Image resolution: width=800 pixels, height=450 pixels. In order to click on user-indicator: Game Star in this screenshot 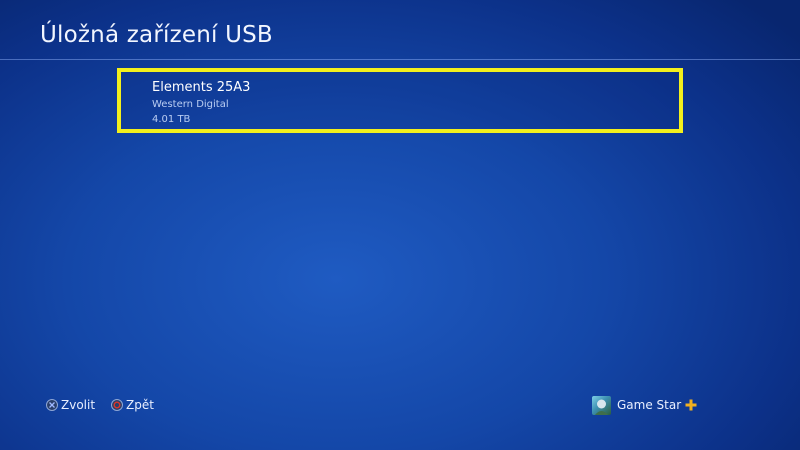, I will do `click(644, 405)`.